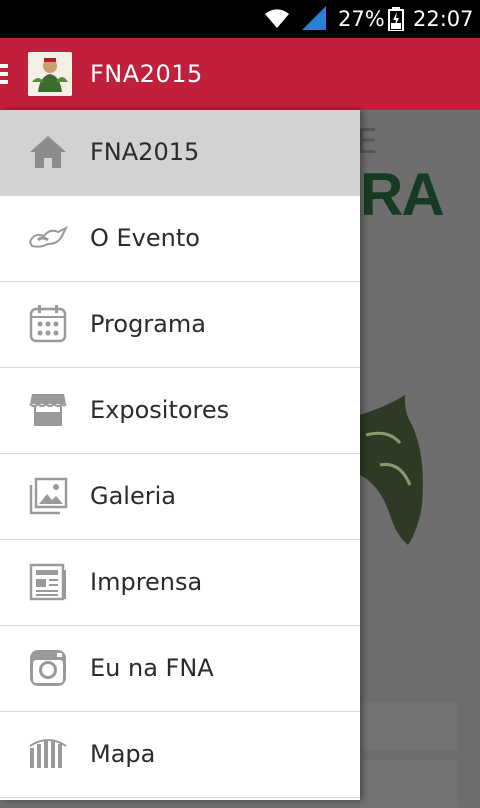 This screenshot has width=480, height=808. I want to click on menu-item-label: Imprensa, so click(146, 582).